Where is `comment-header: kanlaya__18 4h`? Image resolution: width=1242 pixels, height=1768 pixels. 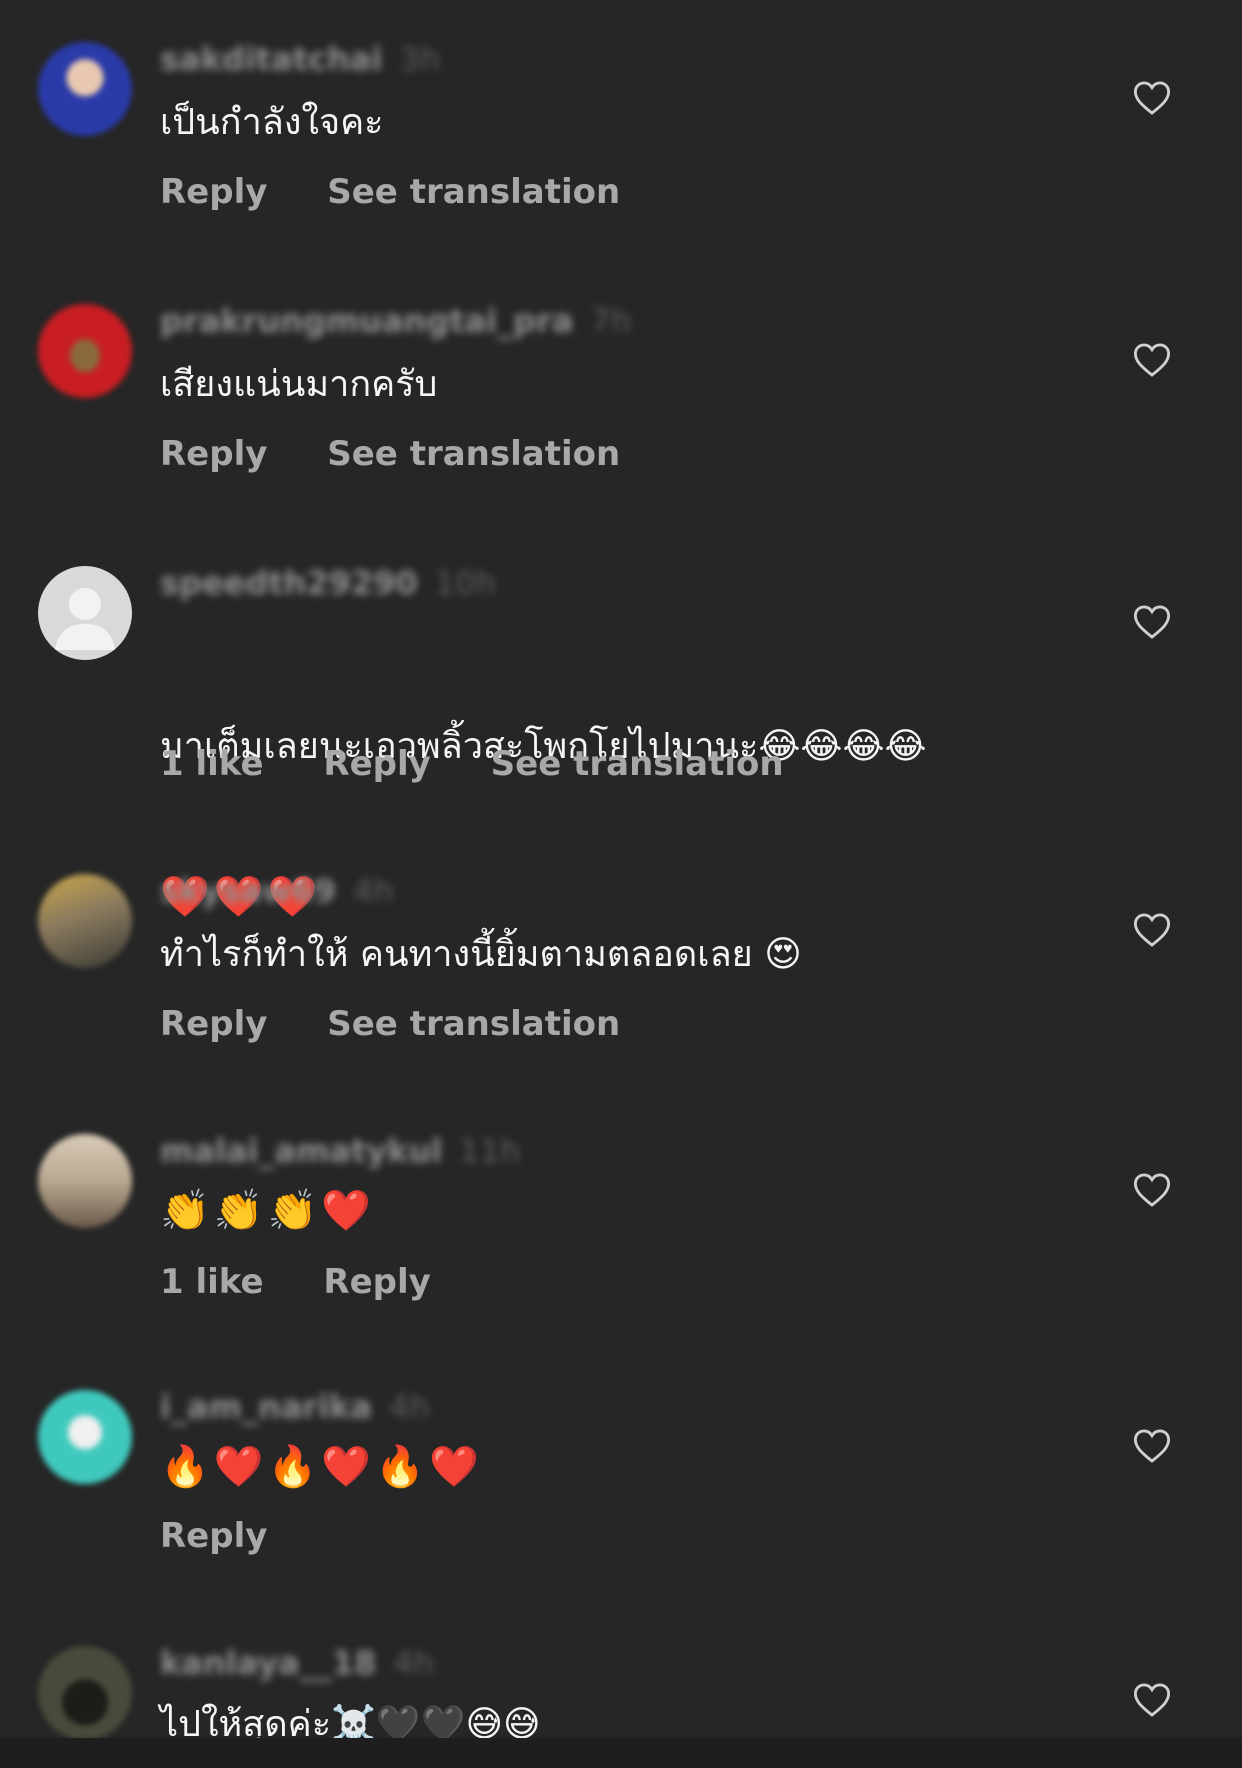
comment-header: kanlaya__18 4h is located at coordinates (297, 1664).